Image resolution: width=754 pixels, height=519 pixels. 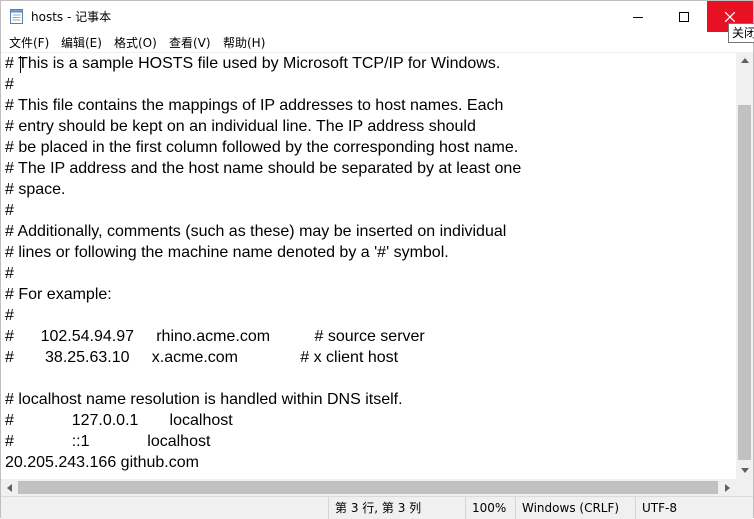 I want to click on menu-bar: 文件(F) 编辑(E) 格式(O) 查看(V) 帮助(H), so click(x=377, y=42).